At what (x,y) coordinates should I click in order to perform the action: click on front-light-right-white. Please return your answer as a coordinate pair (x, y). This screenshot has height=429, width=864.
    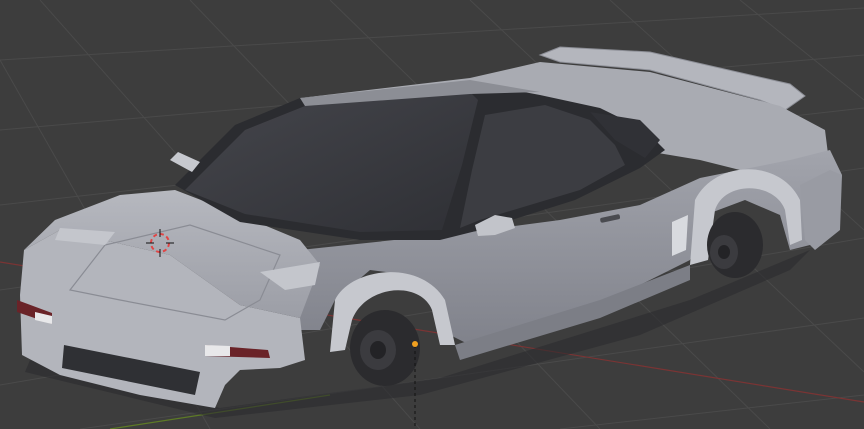
    Looking at the image, I should click on (217, 350).